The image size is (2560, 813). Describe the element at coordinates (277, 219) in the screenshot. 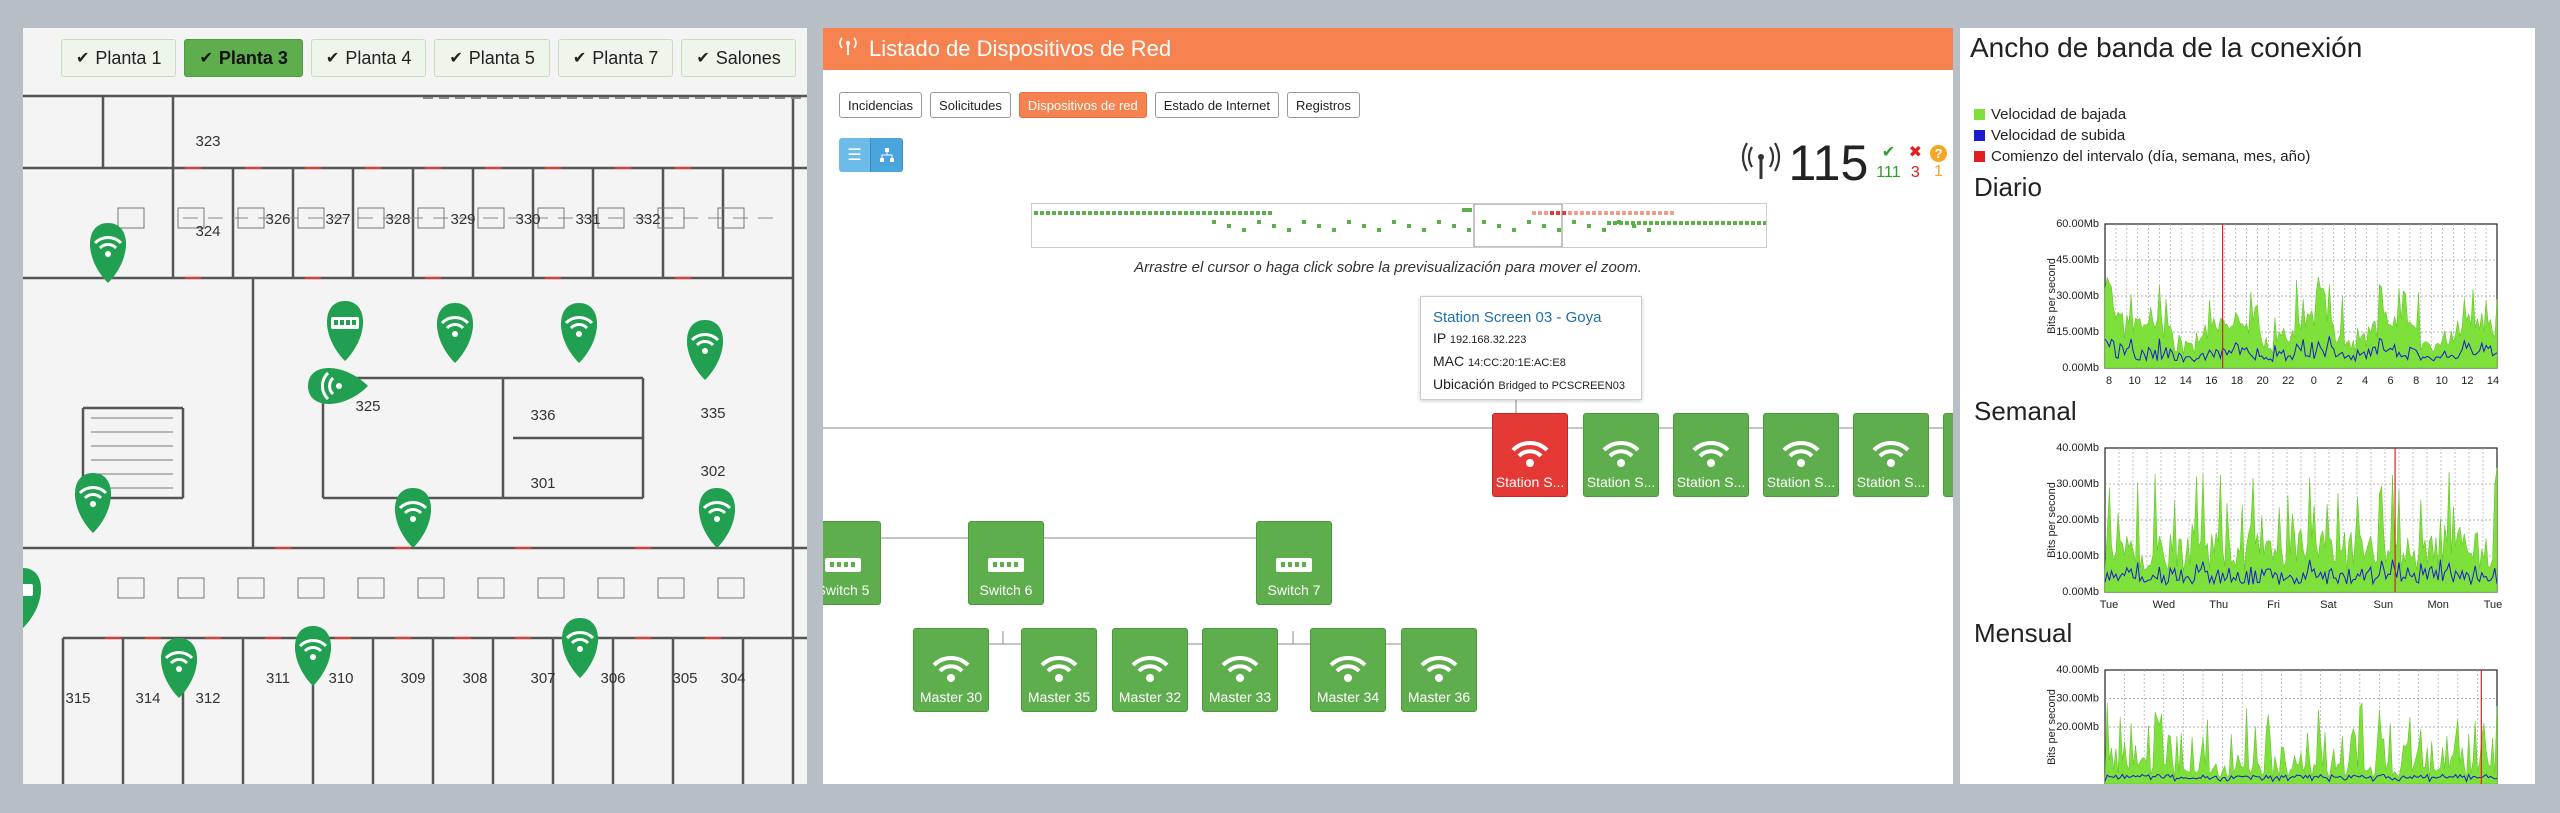

I see `room-label-326: 326` at that location.